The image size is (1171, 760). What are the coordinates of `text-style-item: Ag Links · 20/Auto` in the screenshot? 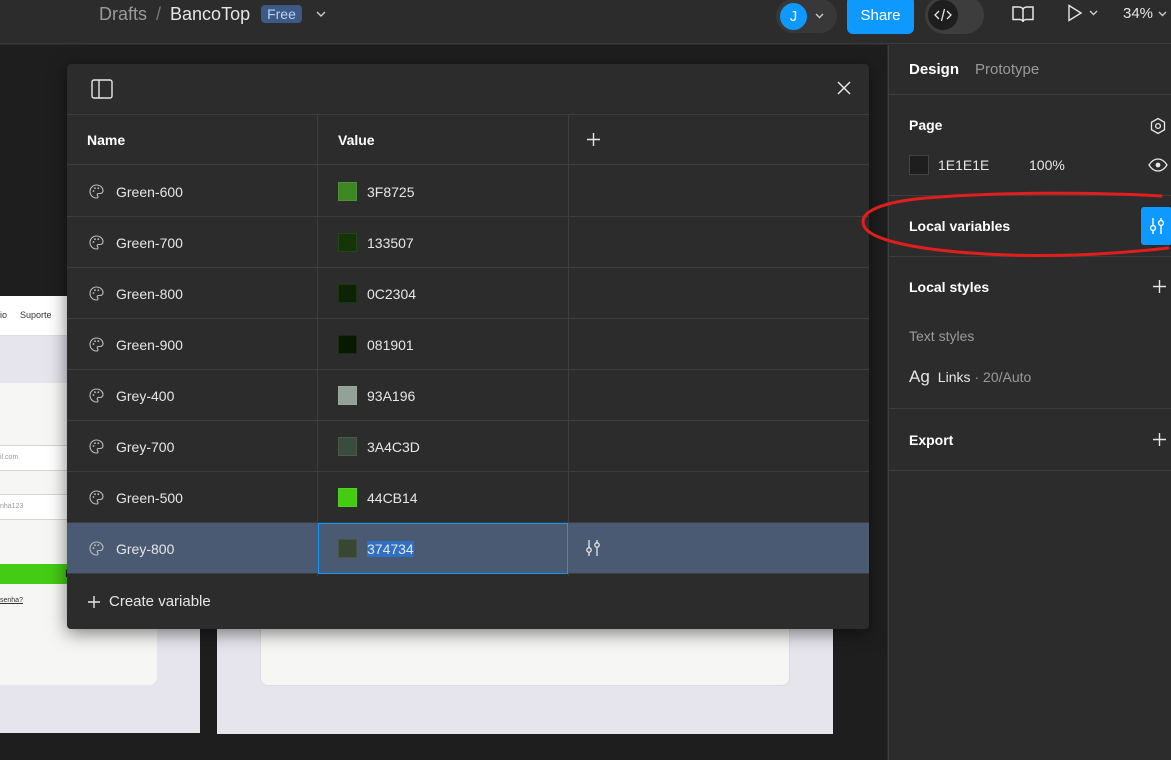 It's located at (970, 377).